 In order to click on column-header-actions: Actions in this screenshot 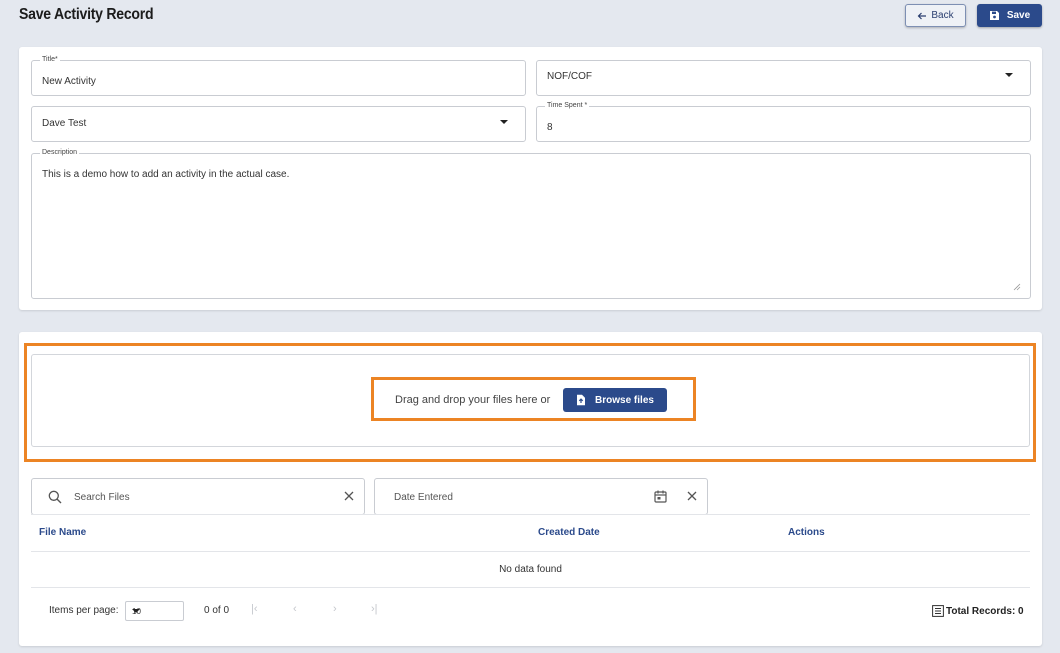, I will do `click(806, 532)`.